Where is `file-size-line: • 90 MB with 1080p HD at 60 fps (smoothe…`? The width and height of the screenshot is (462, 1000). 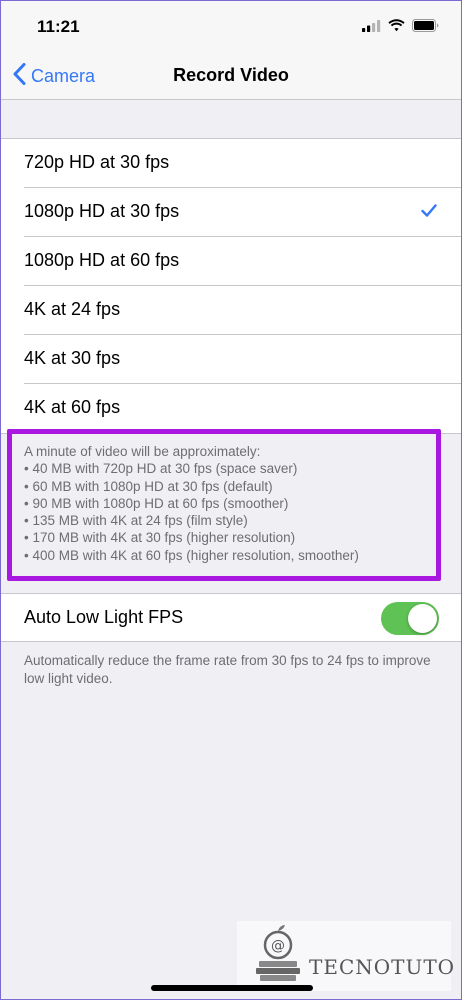 file-size-line: • 90 MB with 1080p HD at 60 fps (smoothe… is located at coordinates (156, 503).